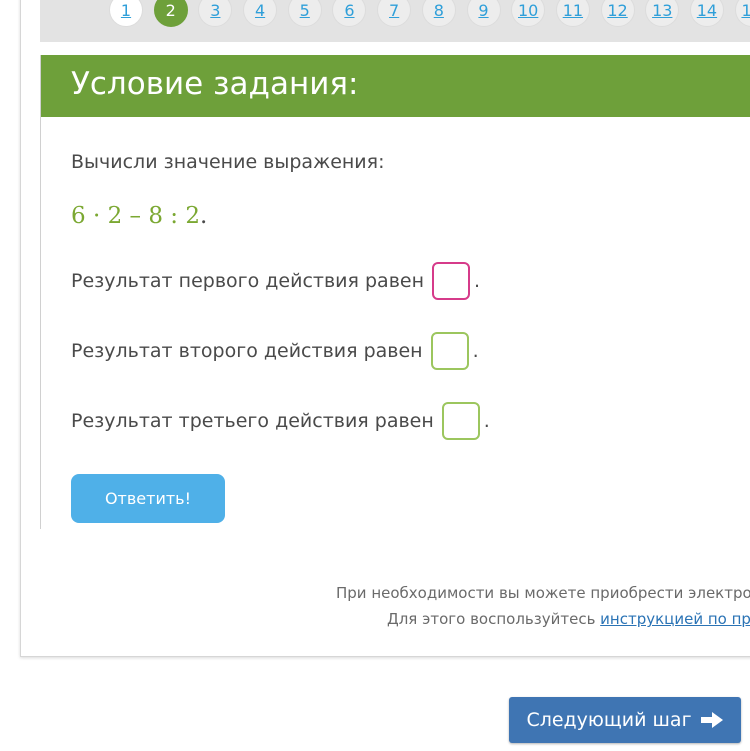 Image resolution: width=750 pixels, height=751 pixels. Describe the element at coordinates (304, 13) in the screenshot. I see `page-button-5: 5` at that location.